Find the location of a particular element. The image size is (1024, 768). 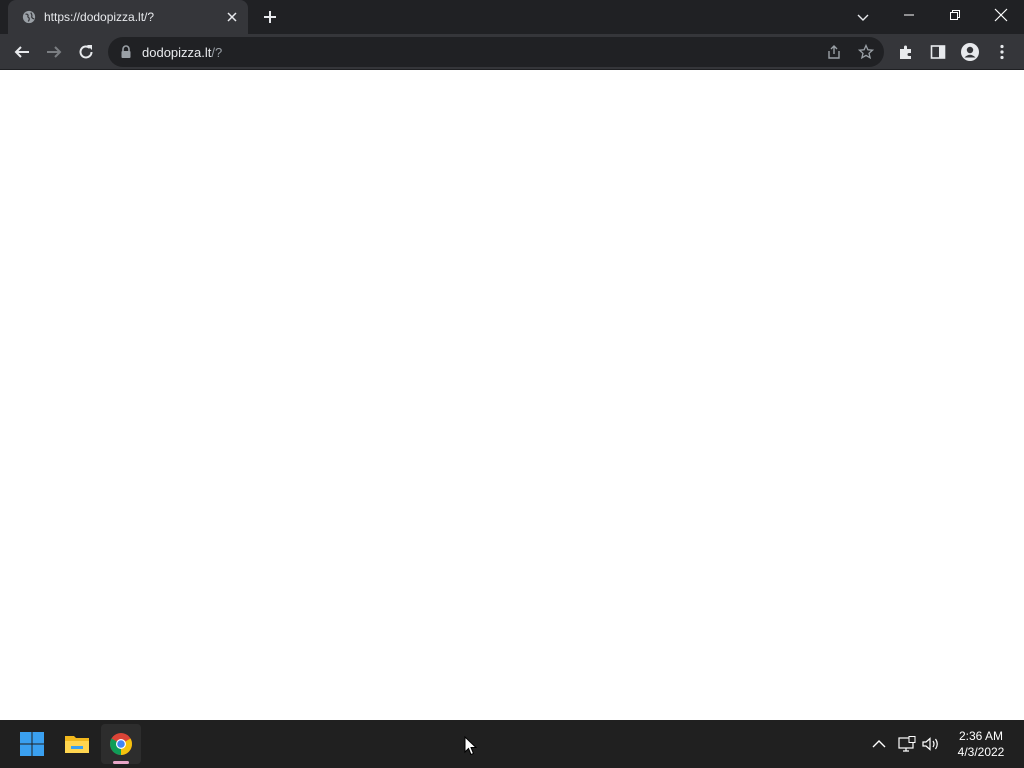

restore-icon is located at coordinates (955, 15).